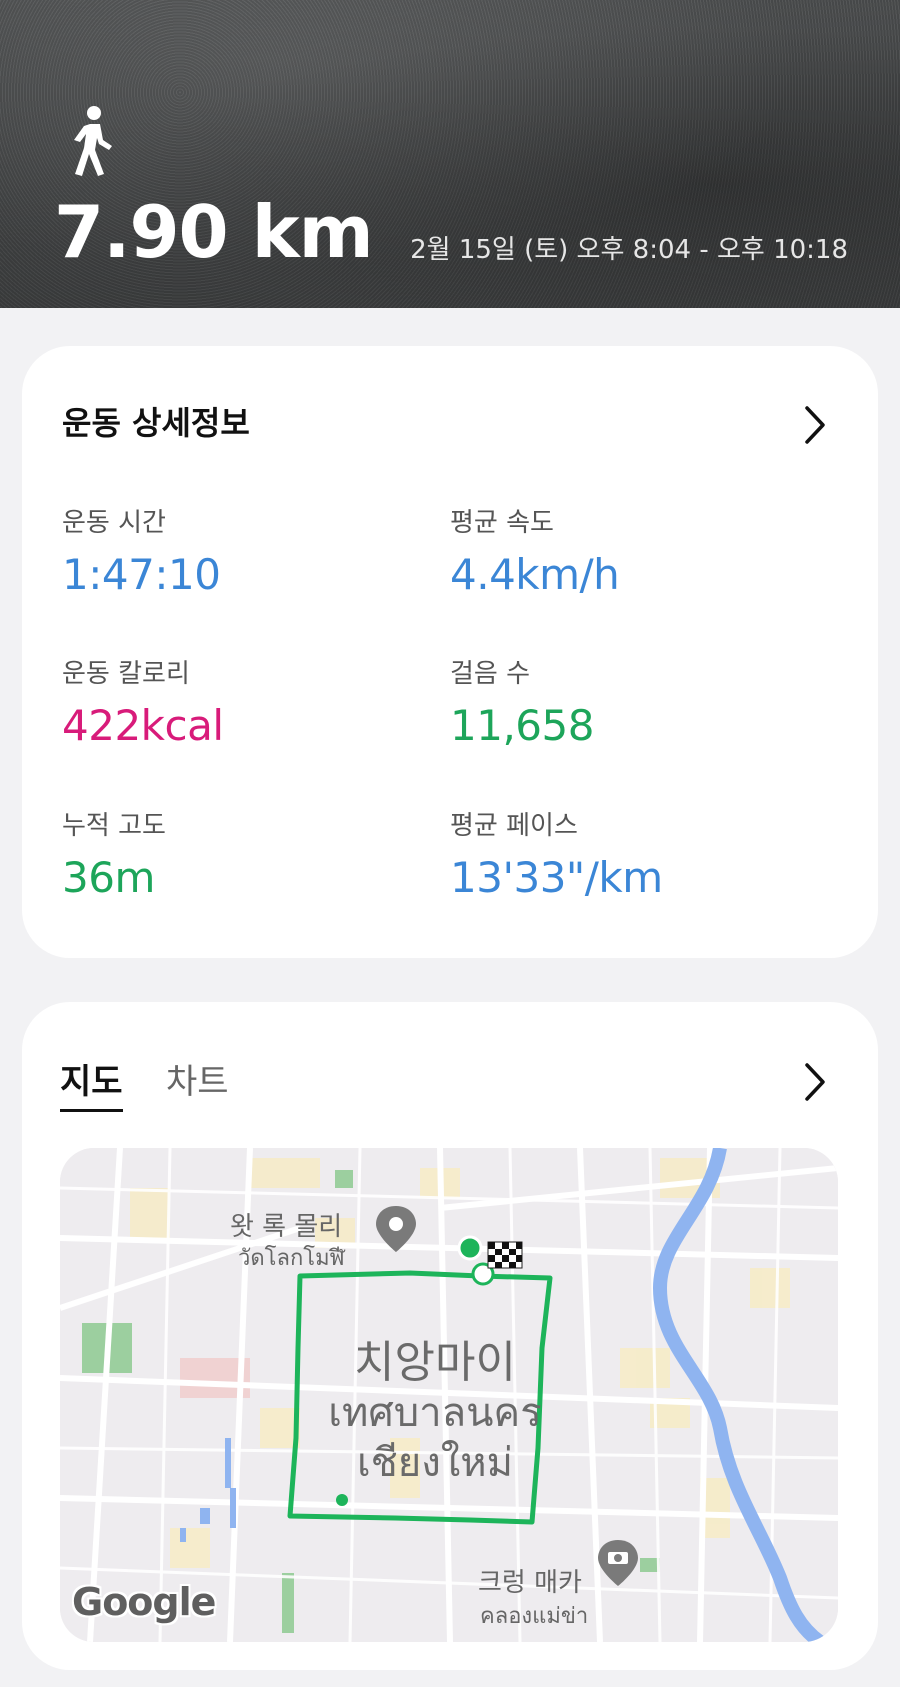 Image resolution: width=900 pixels, height=1687 pixels. What do you see at coordinates (522, 725) in the screenshot?
I see `stat-value: 11,658` at bounding box center [522, 725].